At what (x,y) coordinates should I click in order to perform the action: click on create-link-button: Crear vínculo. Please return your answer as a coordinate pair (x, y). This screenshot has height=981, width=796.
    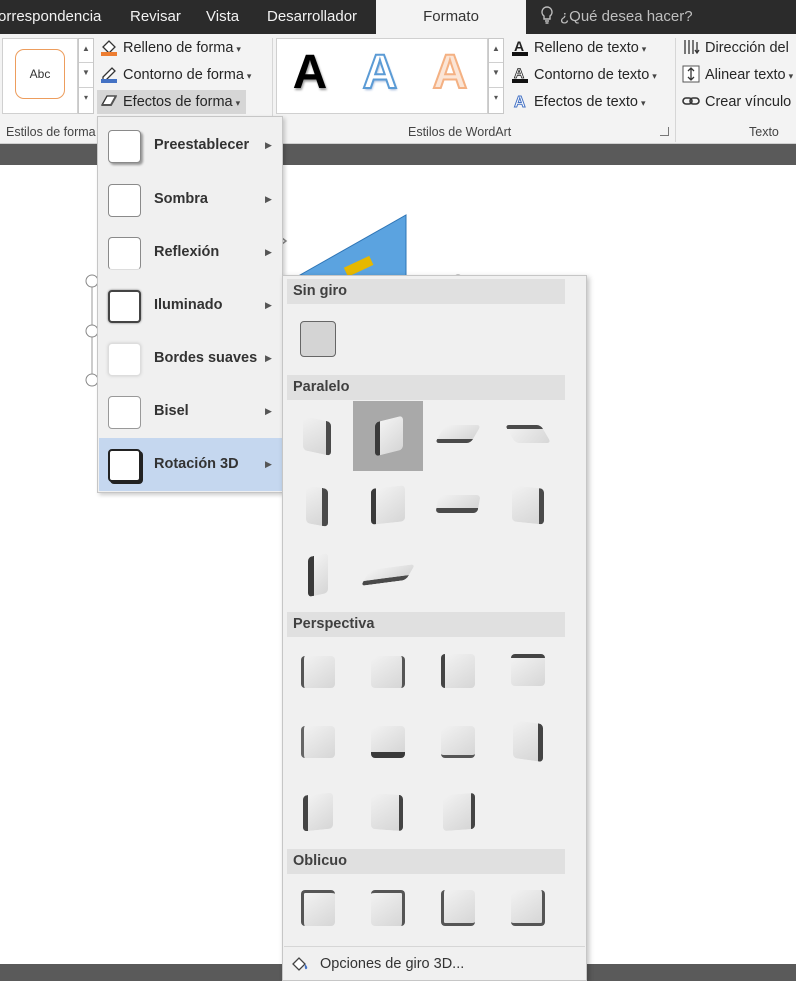
    Looking at the image, I should click on (736, 102).